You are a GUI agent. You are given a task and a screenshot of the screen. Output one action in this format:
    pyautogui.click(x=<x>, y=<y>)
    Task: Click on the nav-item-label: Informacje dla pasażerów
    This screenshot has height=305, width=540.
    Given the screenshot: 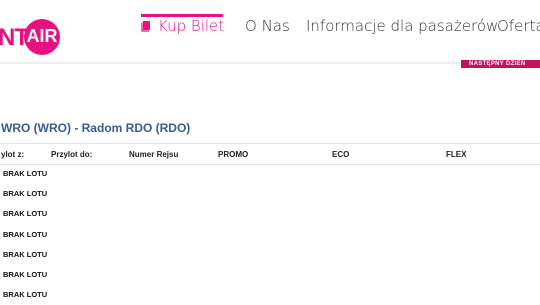 What is the action you would take?
    pyautogui.click(x=402, y=26)
    